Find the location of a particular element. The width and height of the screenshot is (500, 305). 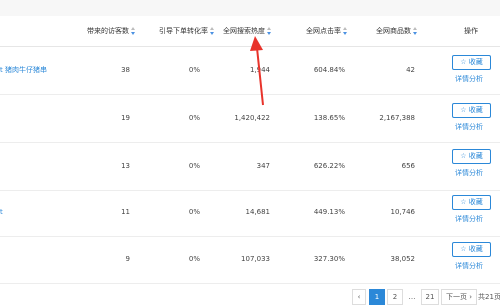

search-heat-value: 1,420,422 is located at coordinates (252, 118).